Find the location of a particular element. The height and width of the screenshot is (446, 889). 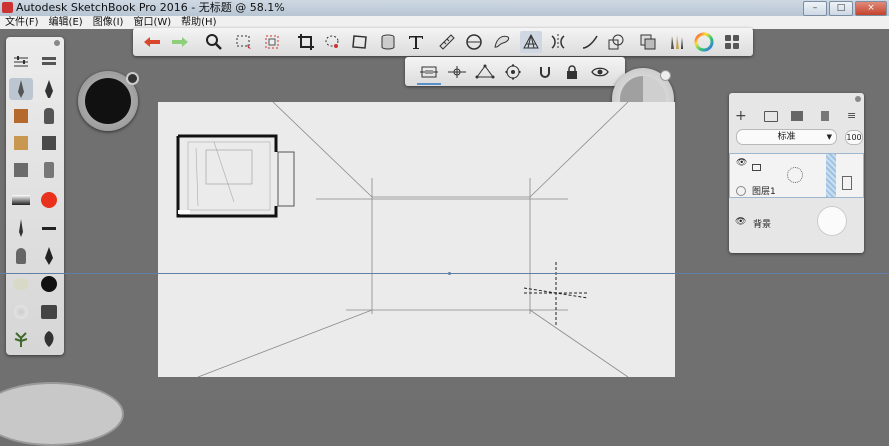

fountain-pen-icon is located at coordinates (49, 256).